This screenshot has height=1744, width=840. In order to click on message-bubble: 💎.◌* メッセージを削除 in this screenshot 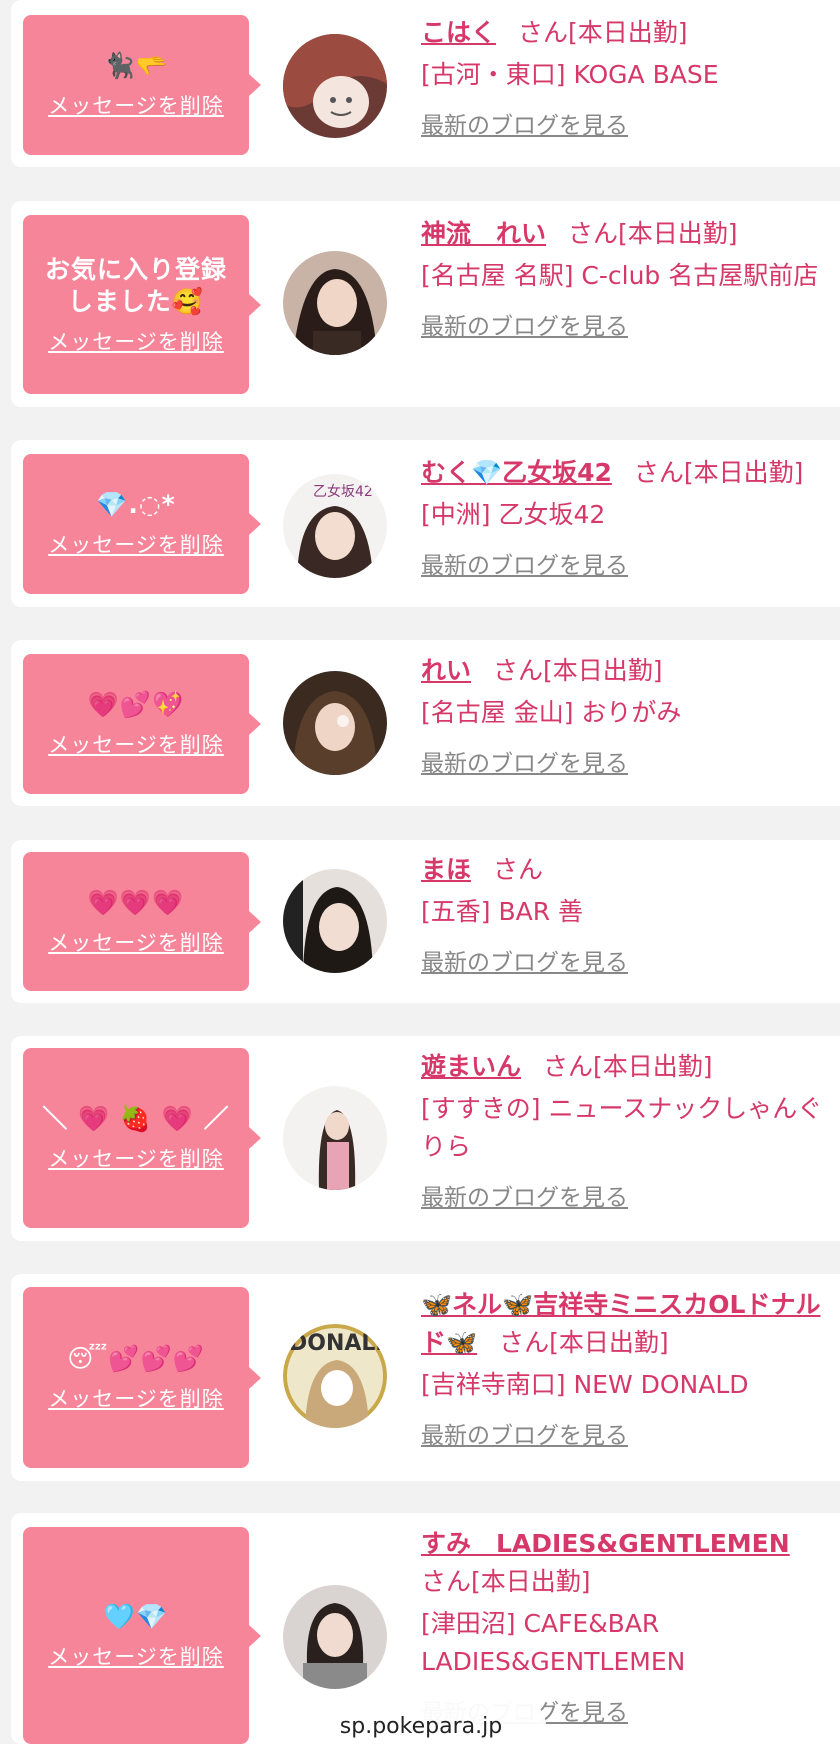, I will do `click(142, 524)`.